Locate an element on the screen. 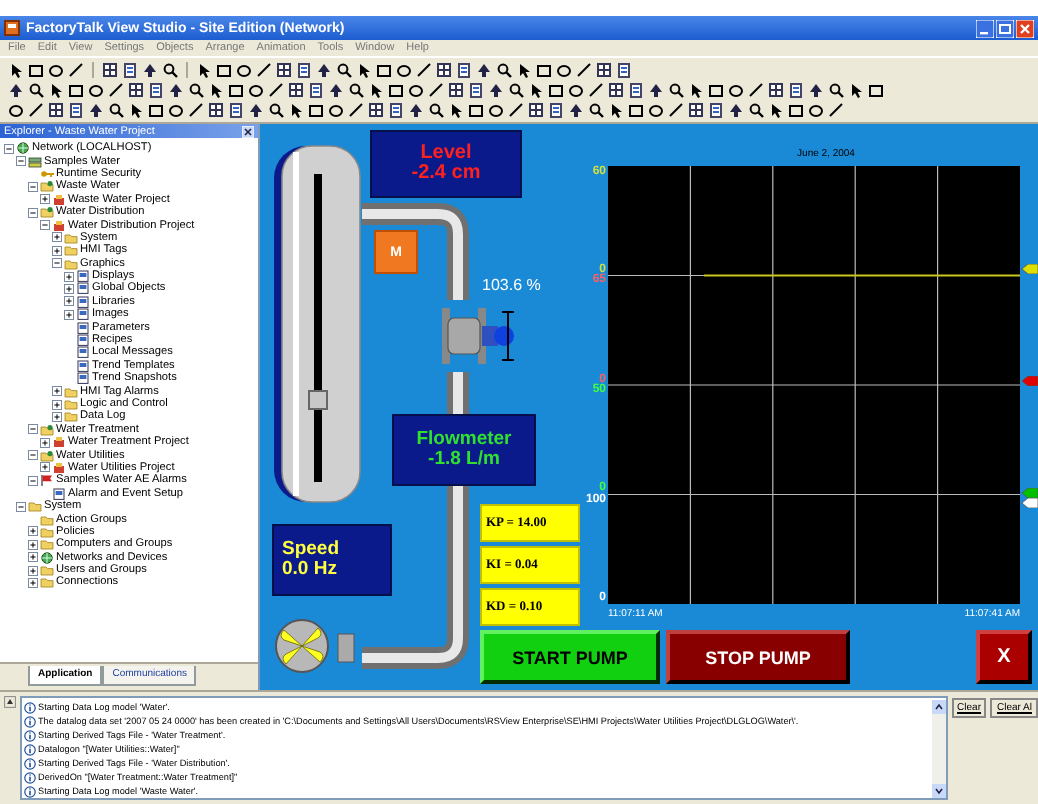  maximize-icon is located at coordinates (1005, 28).